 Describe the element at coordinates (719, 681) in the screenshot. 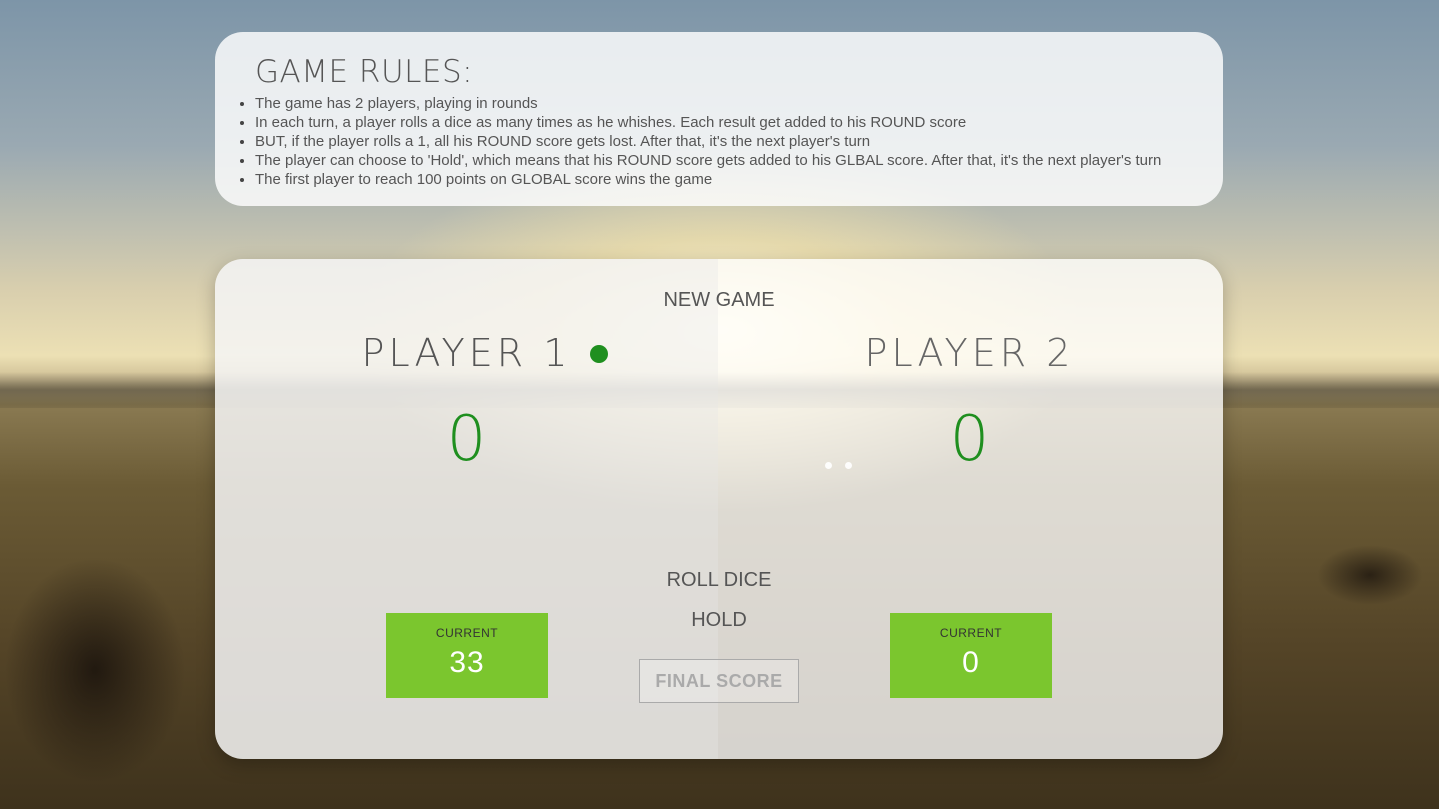

I see `final-score-input: FINAL SCORE` at that location.